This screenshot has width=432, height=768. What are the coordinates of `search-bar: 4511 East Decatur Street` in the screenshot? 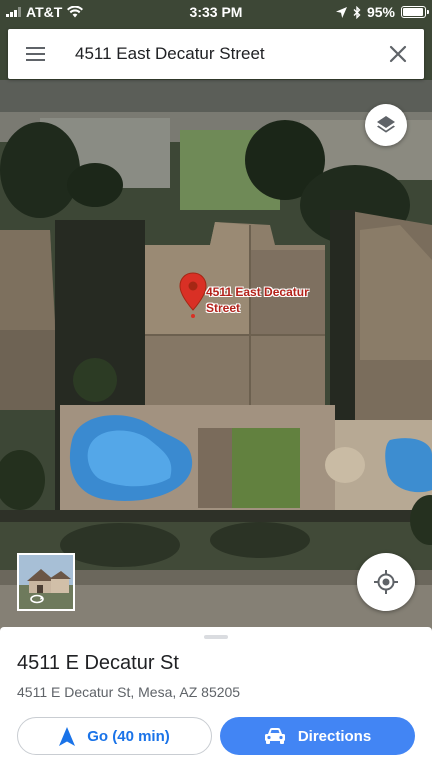 It's located at (216, 54).